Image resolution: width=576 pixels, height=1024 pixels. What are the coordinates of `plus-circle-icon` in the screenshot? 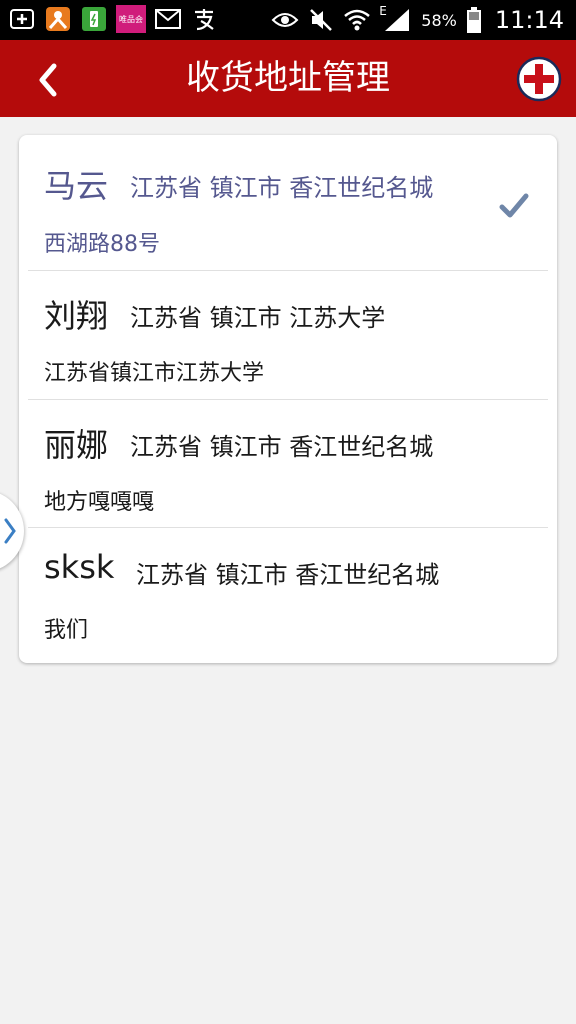 It's located at (539, 79).